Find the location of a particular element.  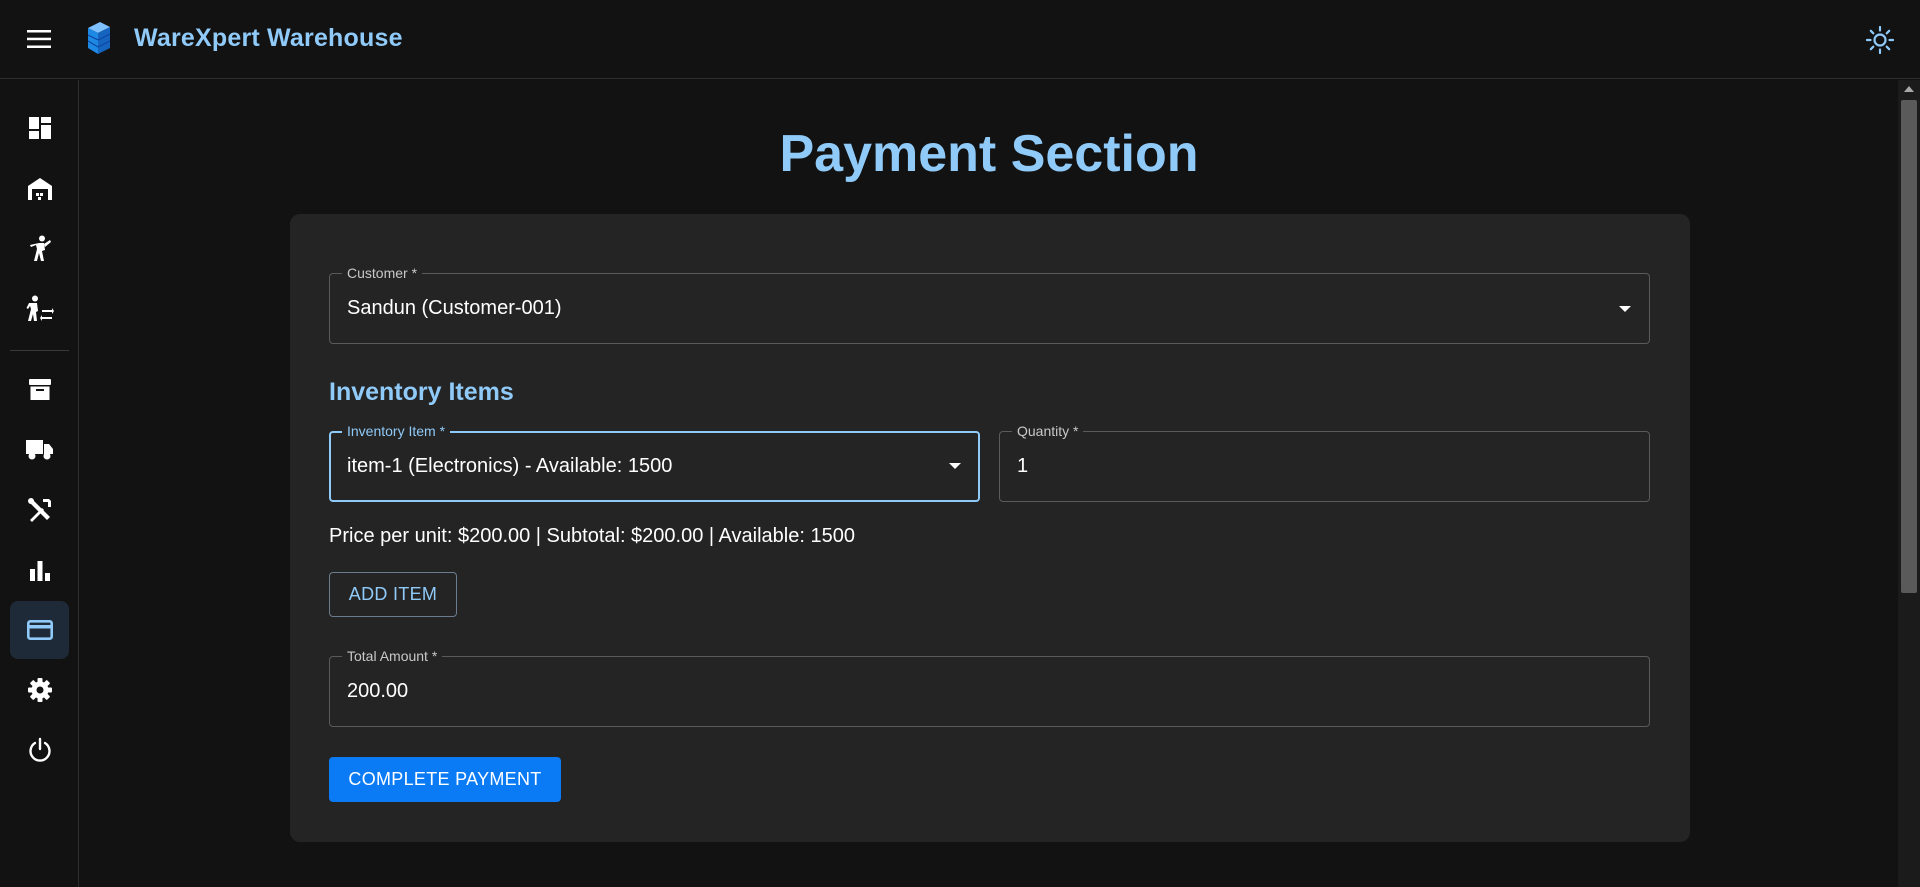

sidebar-nav is located at coordinates (39, 483).